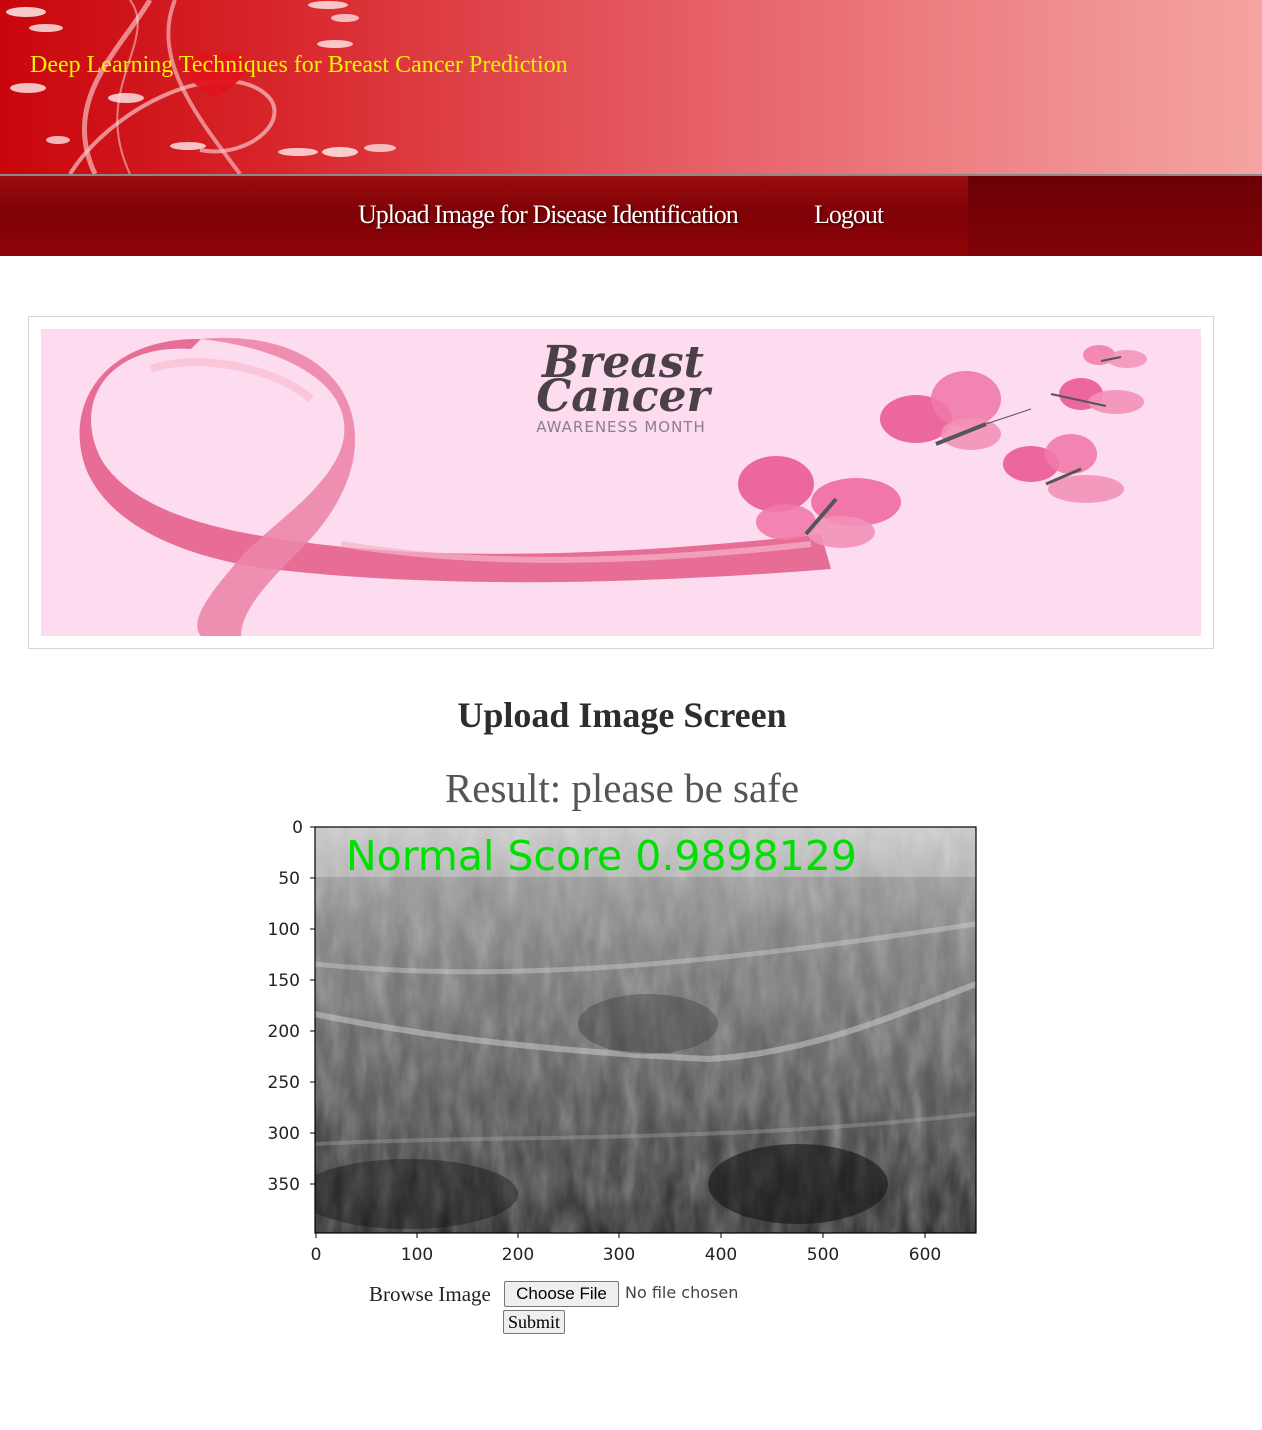  What do you see at coordinates (297, 828) in the screenshot?
I see `y-tick-label: 0` at bounding box center [297, 828].